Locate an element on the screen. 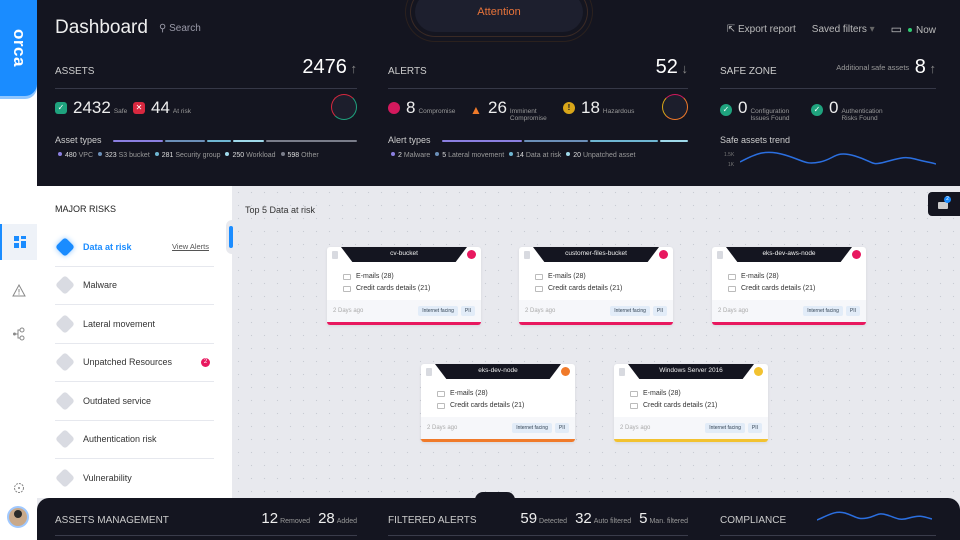  config-issues: ✓ 0 Configuration Issues Found is located at coordinates (755, 110).